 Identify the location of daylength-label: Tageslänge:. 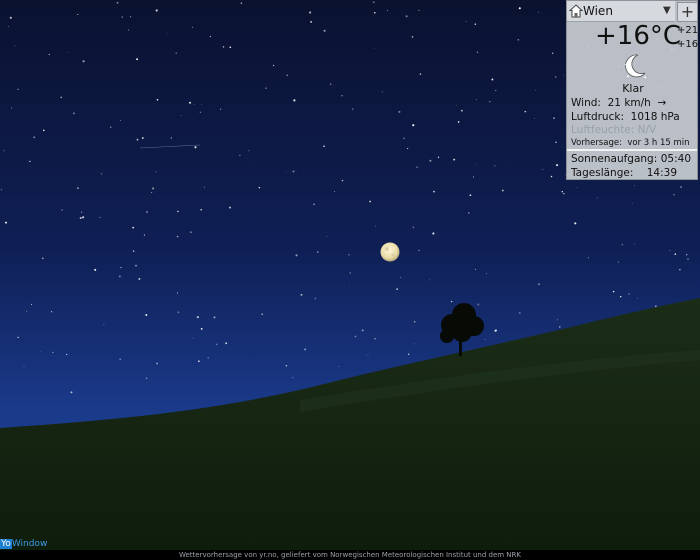
(602, 173).